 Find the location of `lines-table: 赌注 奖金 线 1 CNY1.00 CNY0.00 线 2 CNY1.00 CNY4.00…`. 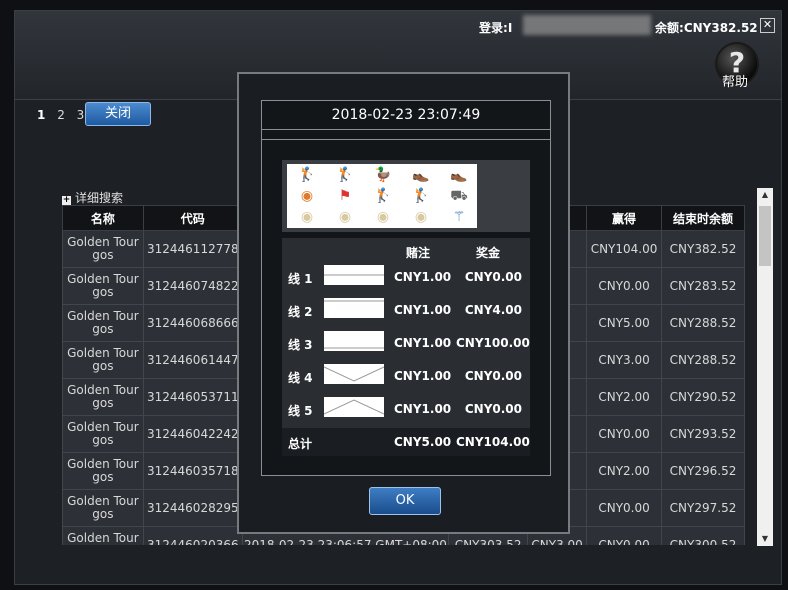

lines-table: 赌注 奖金 线 1 CNY1.00 CNY0.00 线 2 CNY1.00 CNY4.00… is located at coordinates (406, 347).